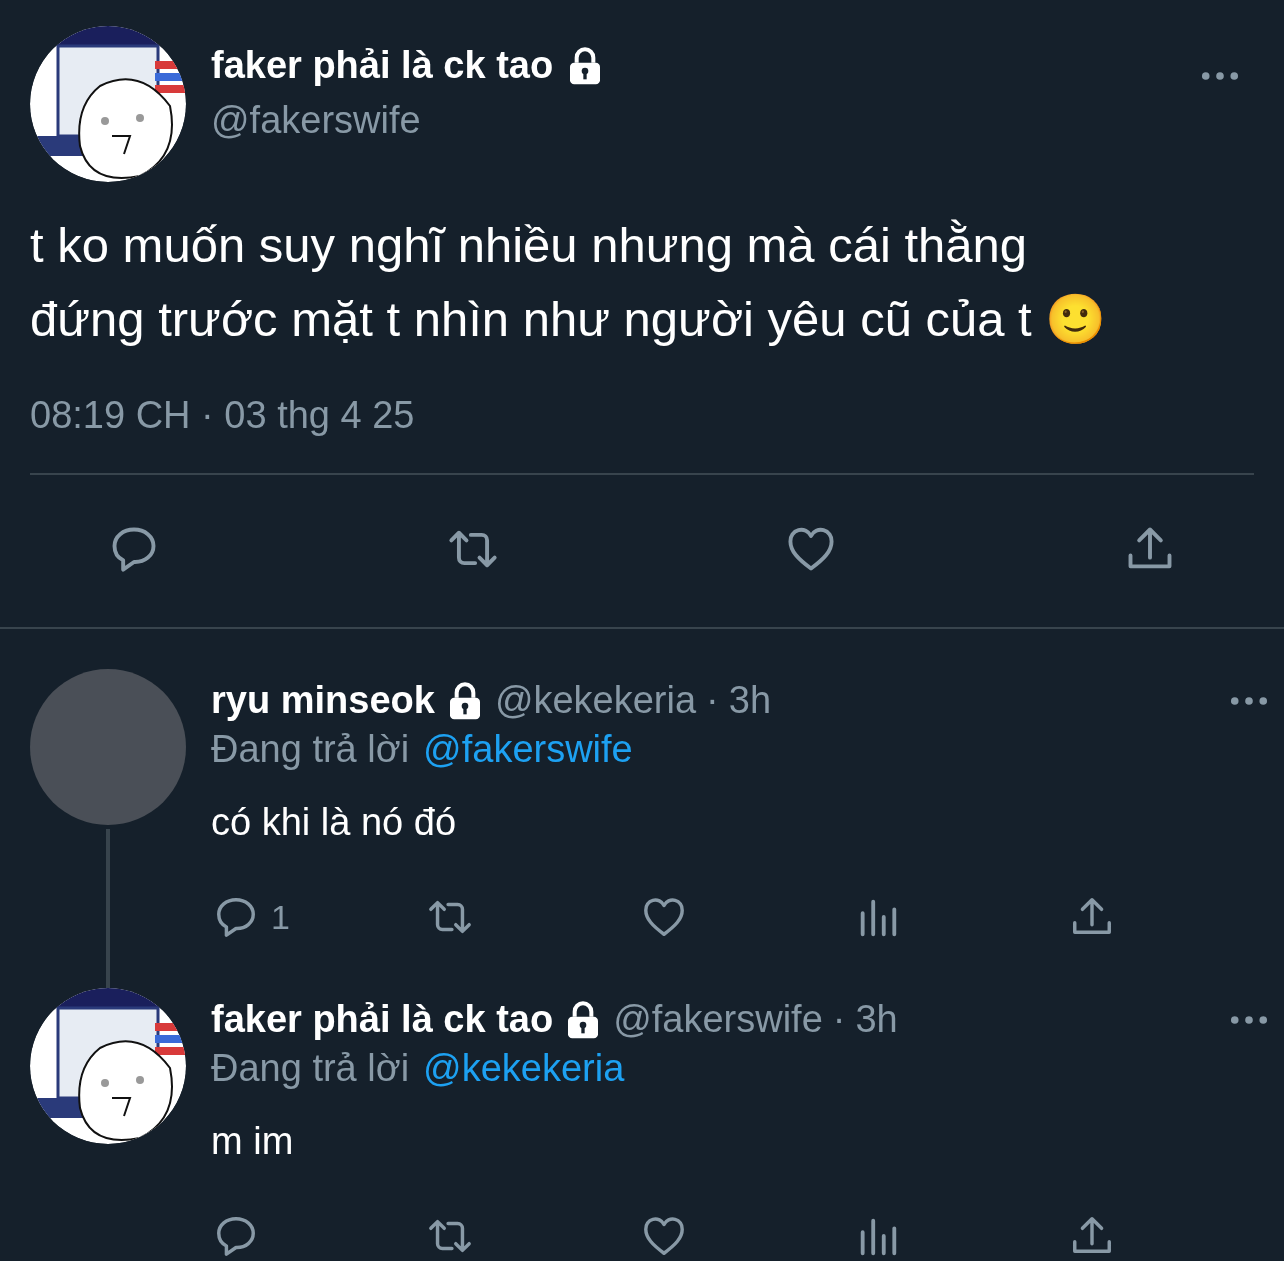 The width and height of the screenshot is (1284, 1261). What do you see at coordinates (323, 700) in the screenshot?
I see `display-name: ryu minseok` at bounding box center [323, 700].